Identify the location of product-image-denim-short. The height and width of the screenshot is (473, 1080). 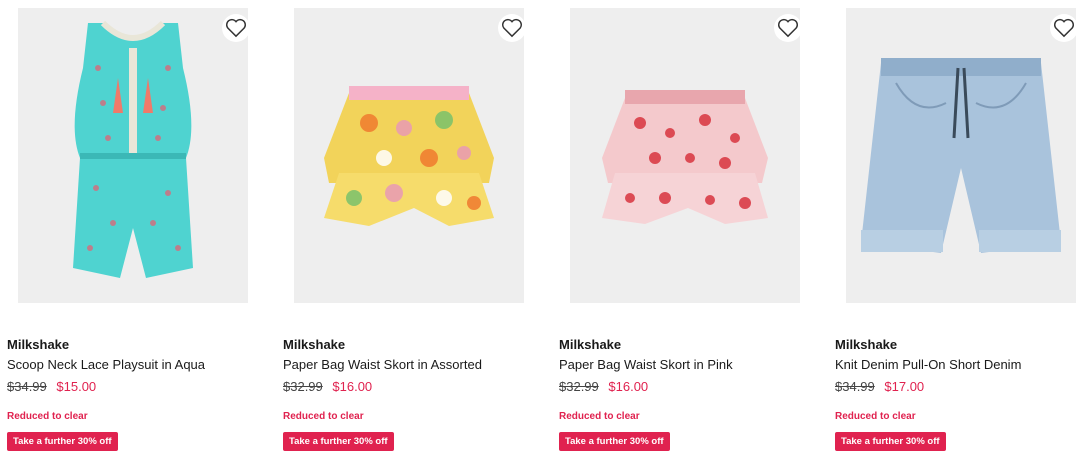
(961, 155).